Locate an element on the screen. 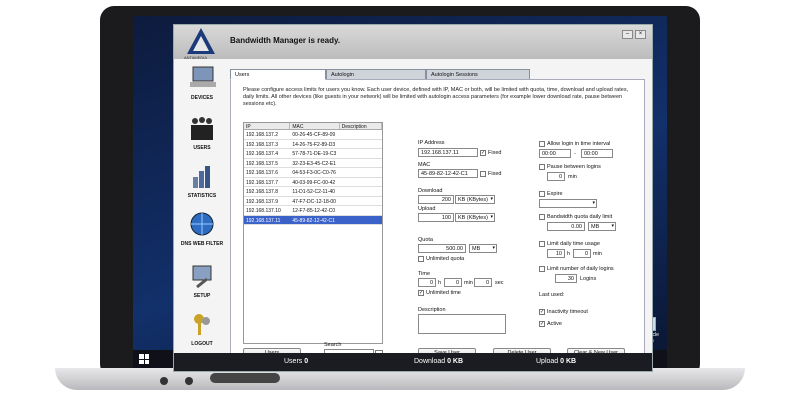 The image size is (800, 400). nav-devices: DEVICES is located at coordinates (202, 83).